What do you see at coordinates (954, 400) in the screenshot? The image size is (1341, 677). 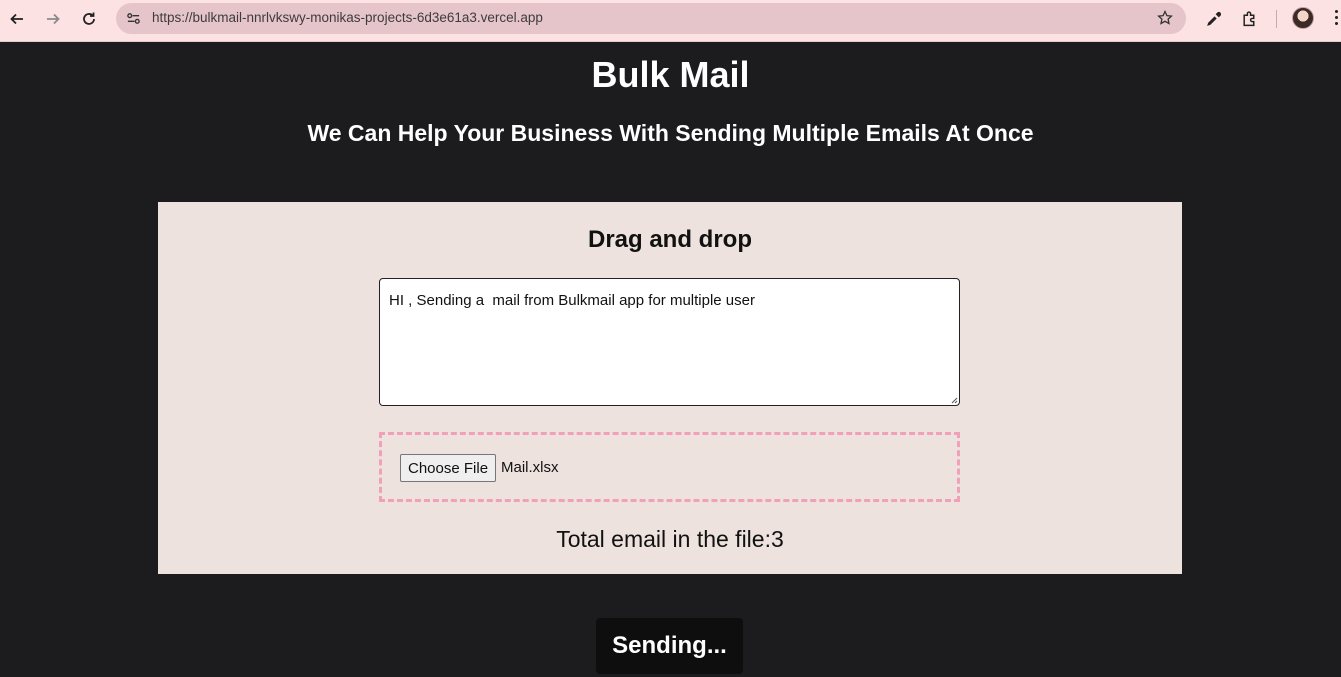 I see `resize-grip-icon` at bounding box center [954, 400].